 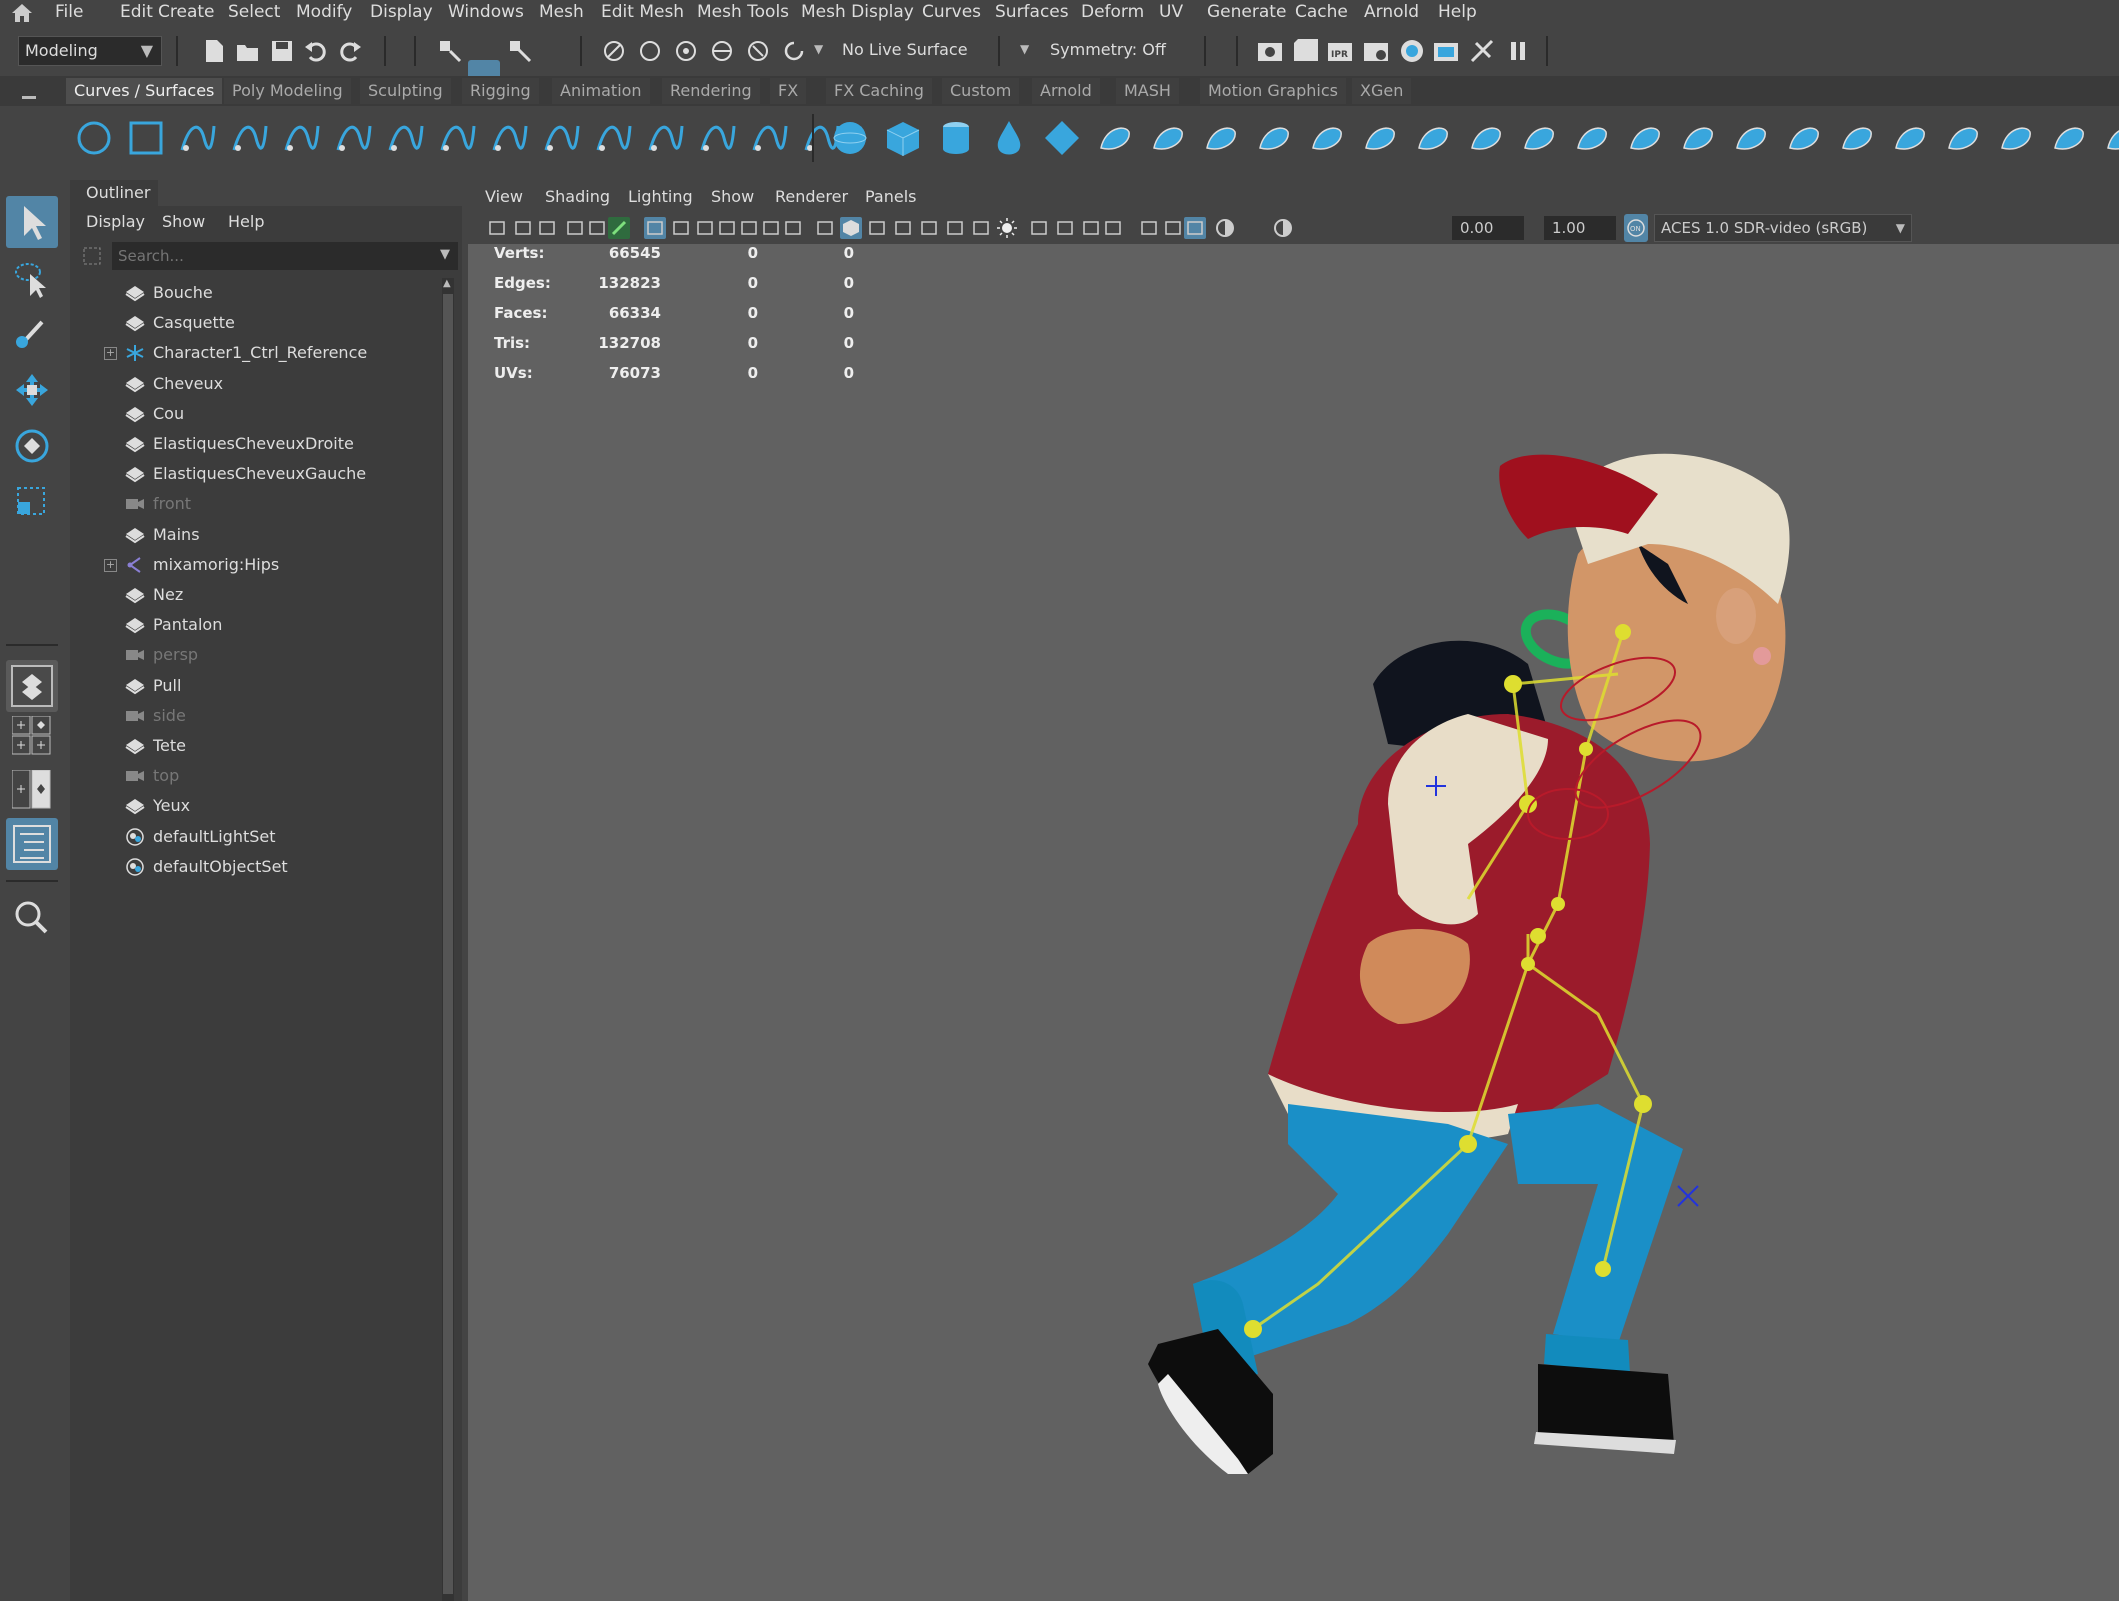 What do you see at coordinates (136, 13) in the screenshot?
I see `menu-edit: Edit` at bounding box center [136, 13].